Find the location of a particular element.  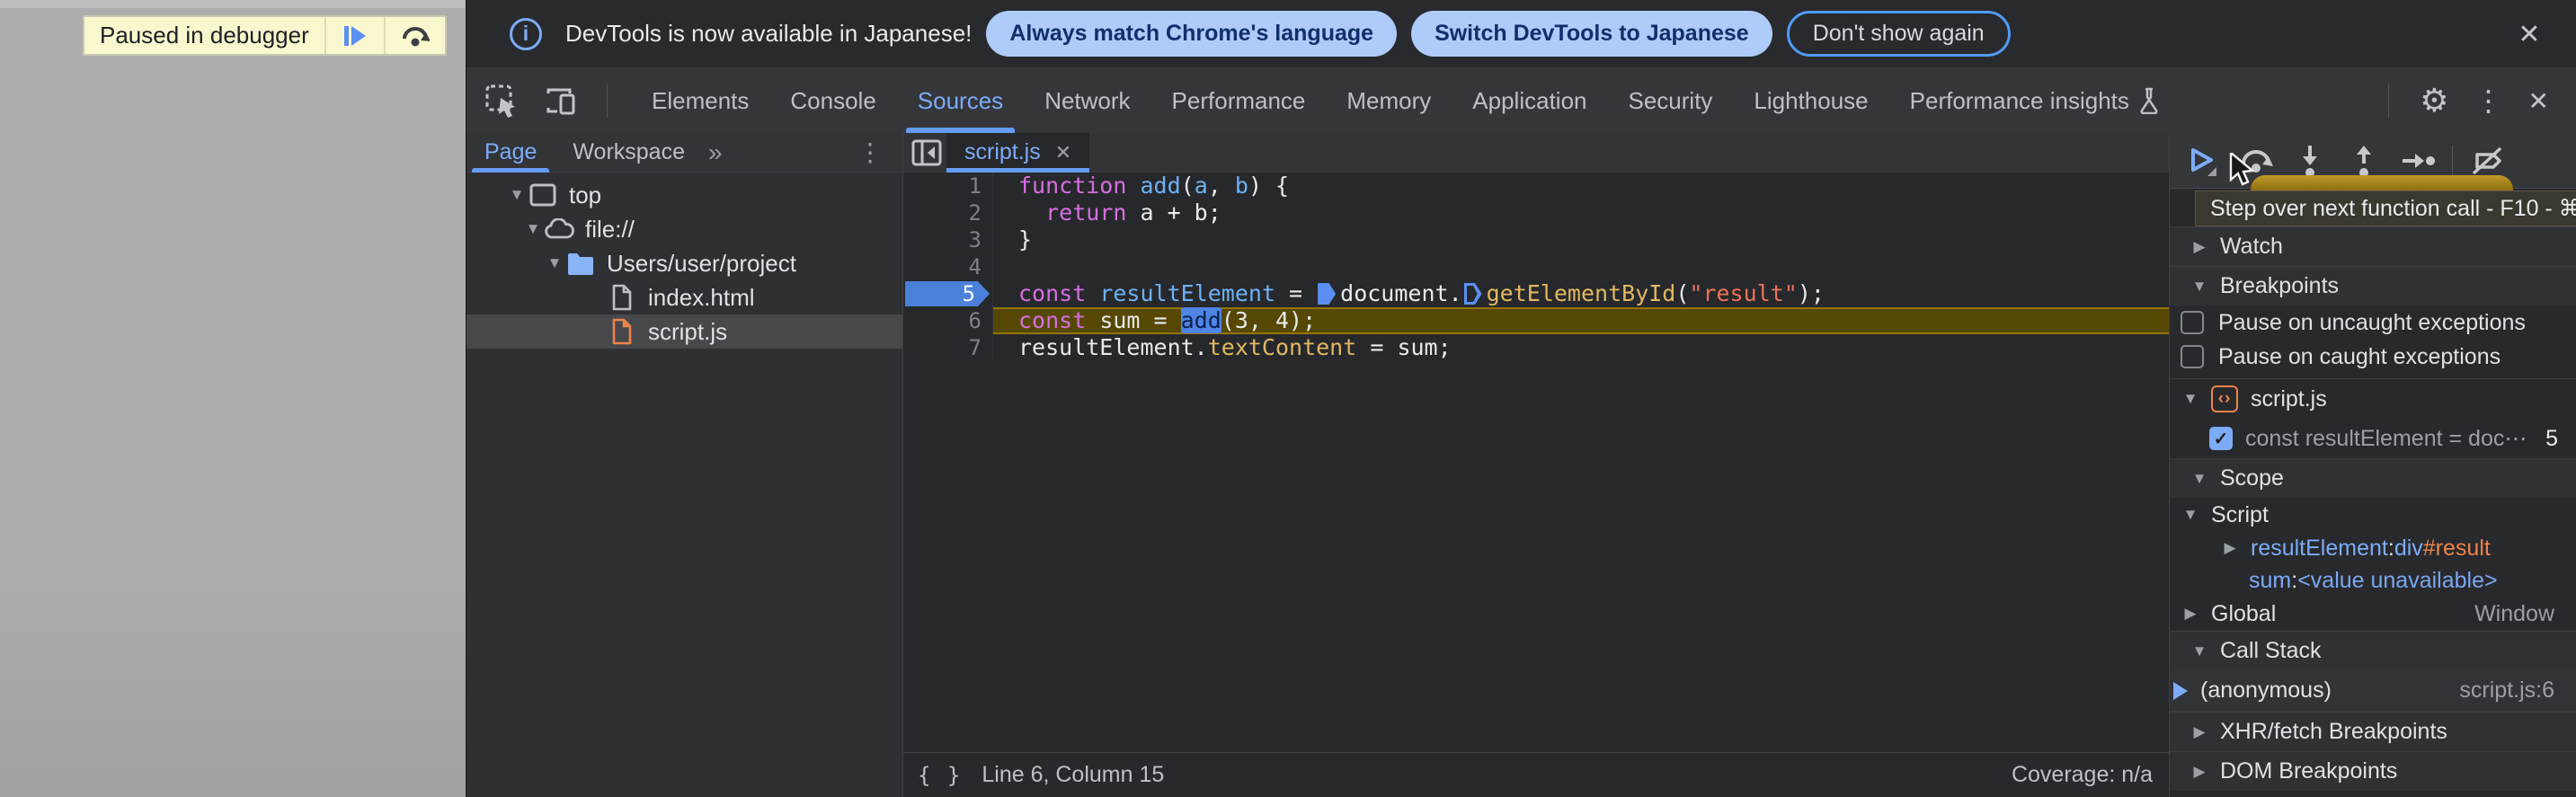

breakpoint-file-group: ▼ ‹› script.js is located at coordinates (2373, 399).